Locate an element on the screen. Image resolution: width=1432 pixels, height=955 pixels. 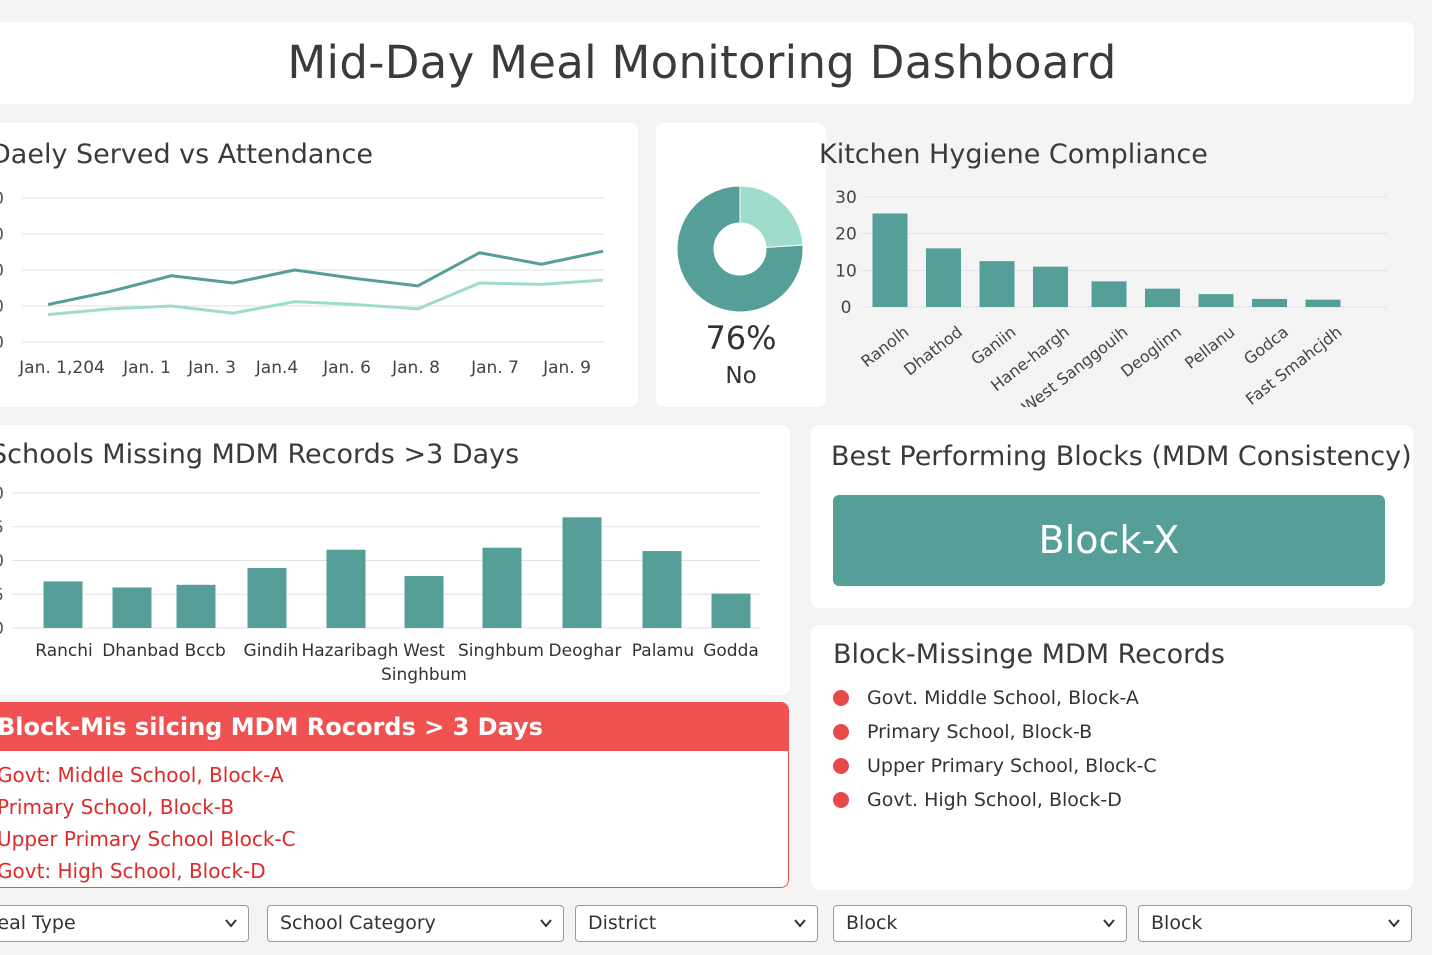
x-tick-label: Godda is located at coordinates (731, 651).